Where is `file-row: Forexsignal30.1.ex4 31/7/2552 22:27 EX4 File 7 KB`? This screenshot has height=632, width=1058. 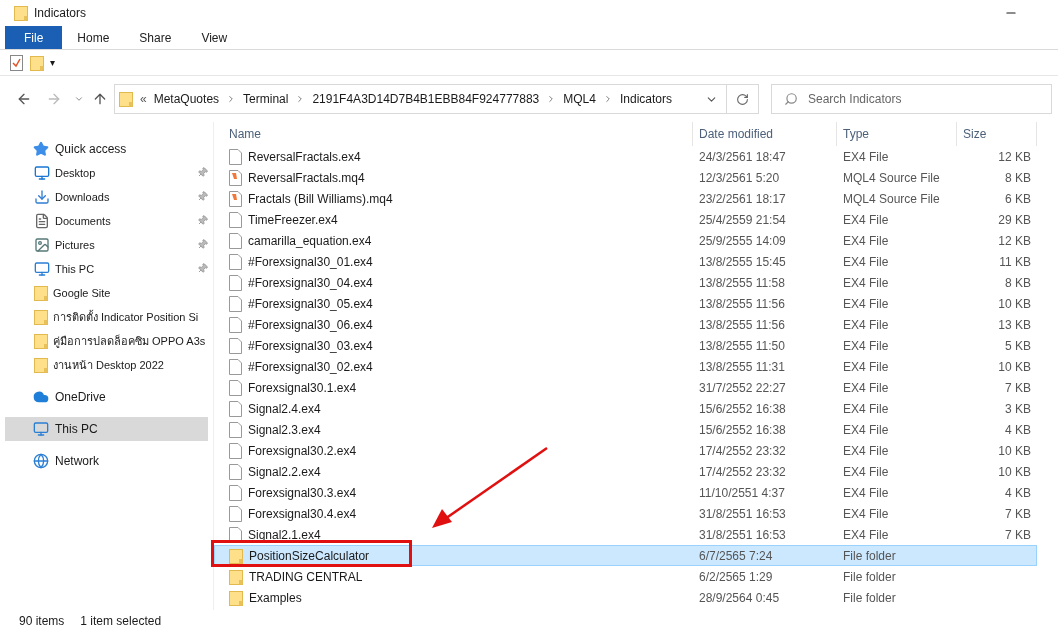
file-row: Forexsignal30.1.ex4 31/7/2552 22:27 EX4 File 7 KB is located at coordinates (625, 387).